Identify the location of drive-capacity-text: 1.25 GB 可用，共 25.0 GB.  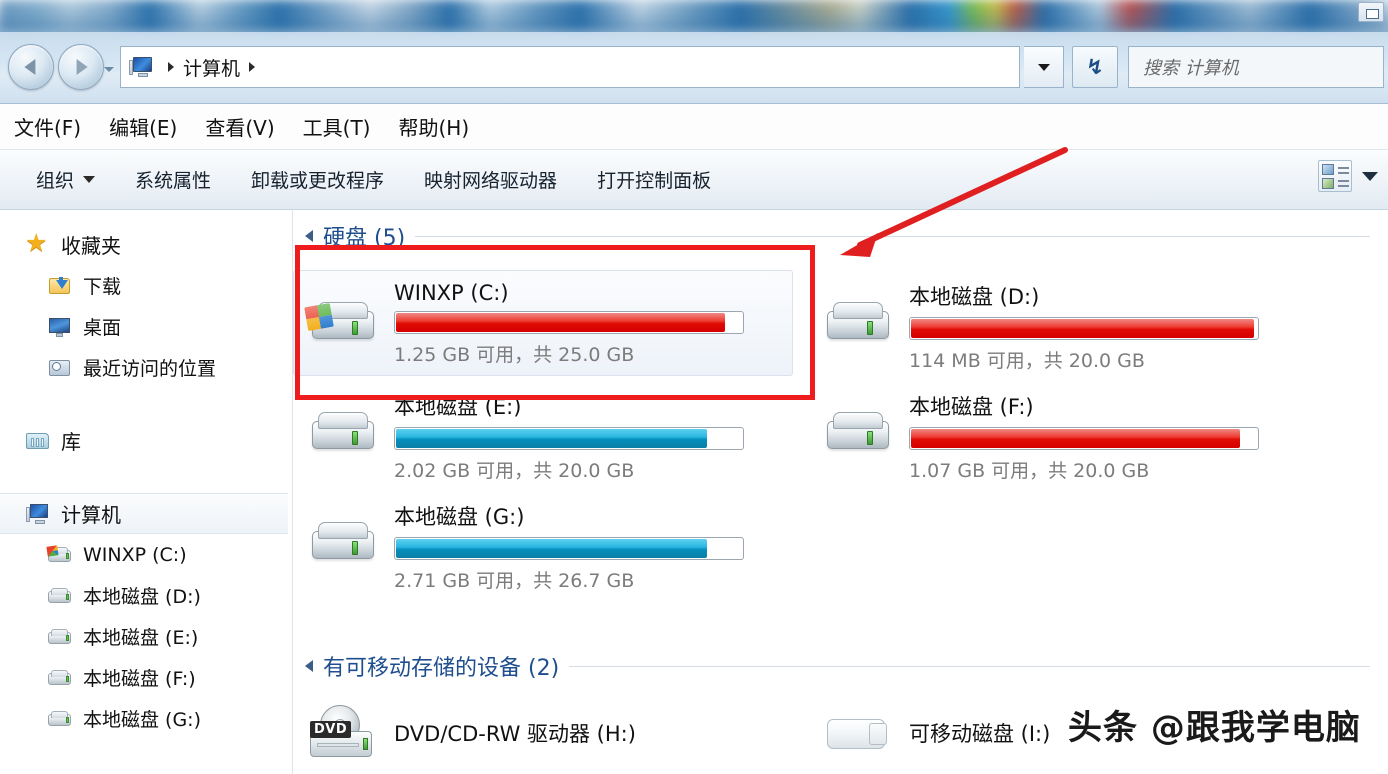
(514, 355).